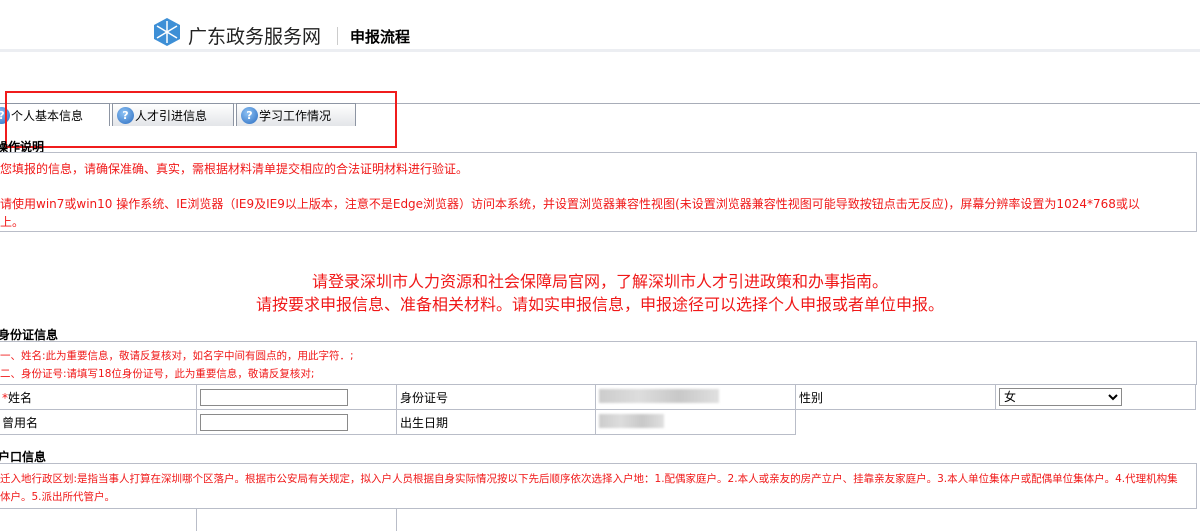 This screenshot has width=1200, height=531. Describe the element at coordinates (631, 420) in the screenshot. I see `birth-date-value-redacted` at that location.